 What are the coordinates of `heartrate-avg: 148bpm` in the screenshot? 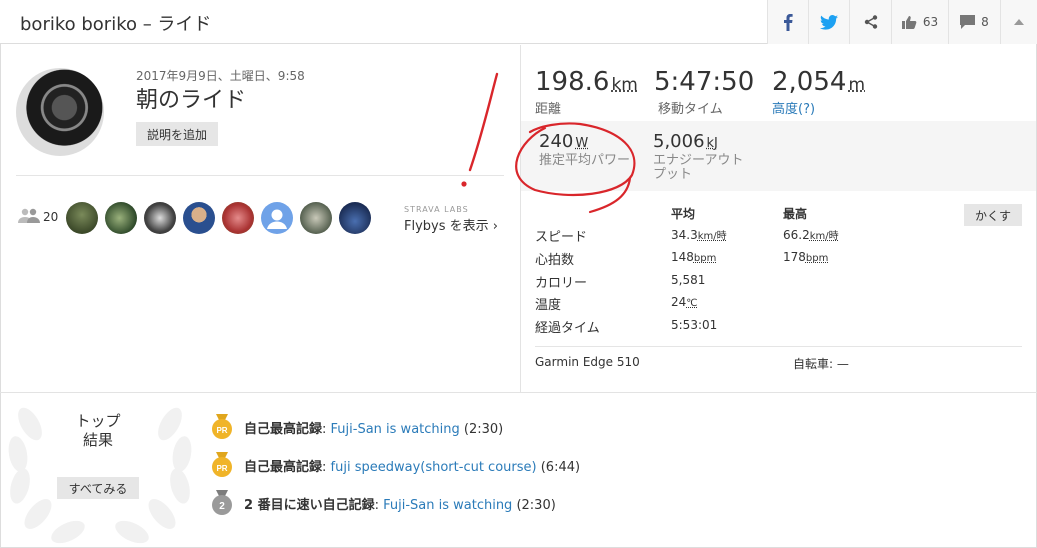 It's located at (694, 257).